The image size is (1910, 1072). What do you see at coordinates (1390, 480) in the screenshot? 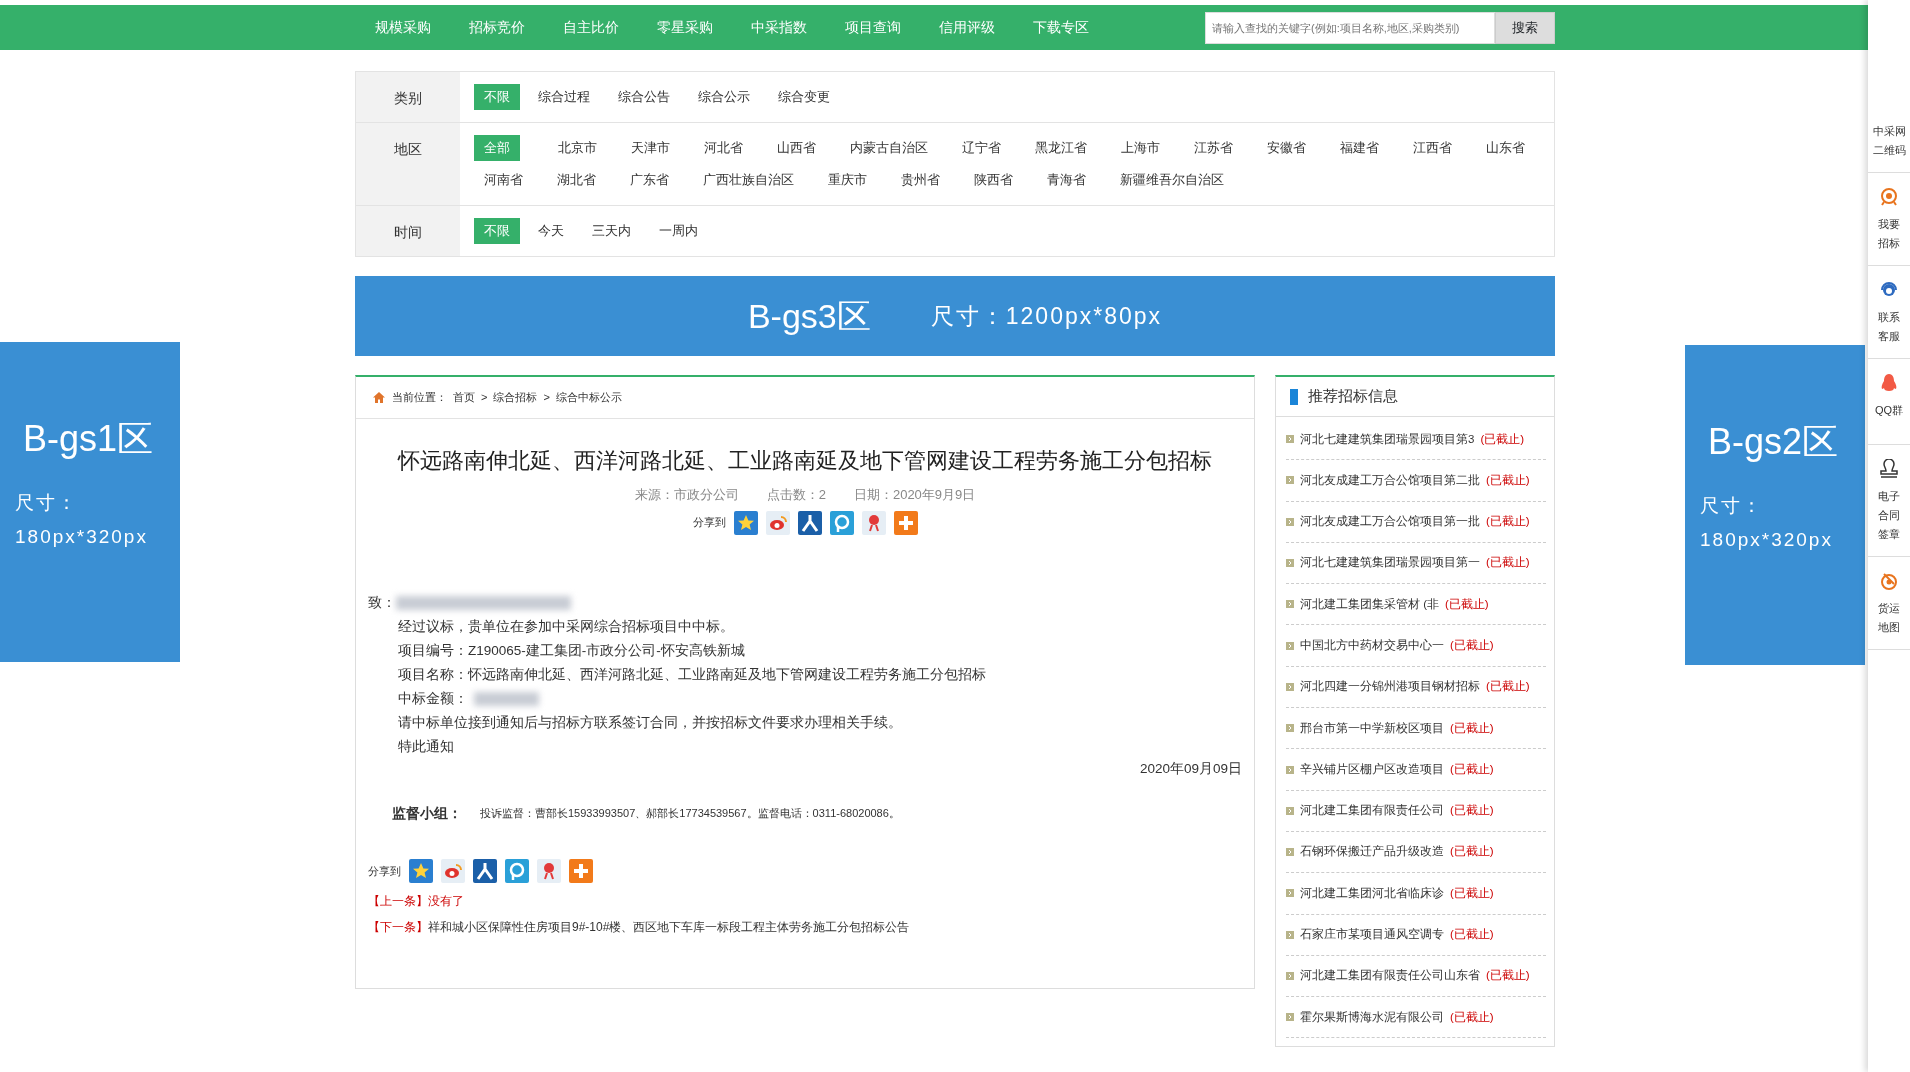
I see `recommend-link: 河北友成建工万合公馆项目第二批` at bounding box center [1390, 480].